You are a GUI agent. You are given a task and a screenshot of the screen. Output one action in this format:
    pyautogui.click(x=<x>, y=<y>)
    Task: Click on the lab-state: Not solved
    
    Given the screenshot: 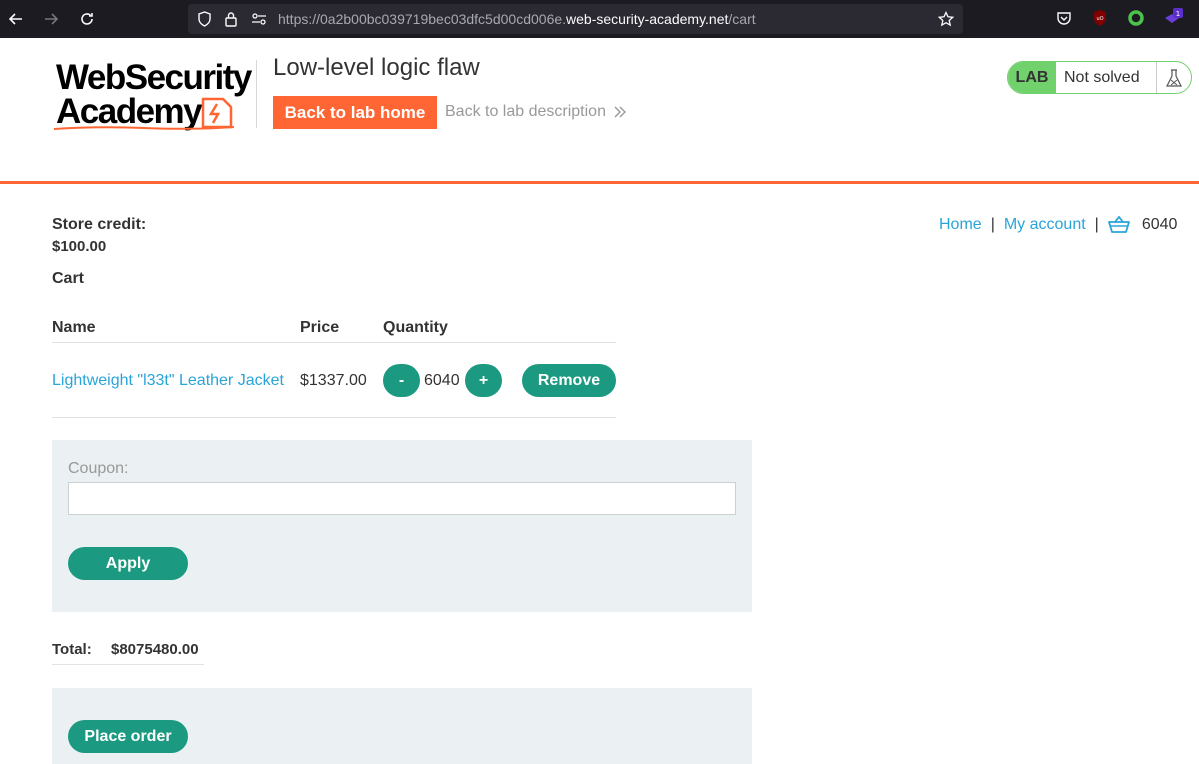 What is the action you would take?
    pyautogui.click(x=1102, y=77)
    